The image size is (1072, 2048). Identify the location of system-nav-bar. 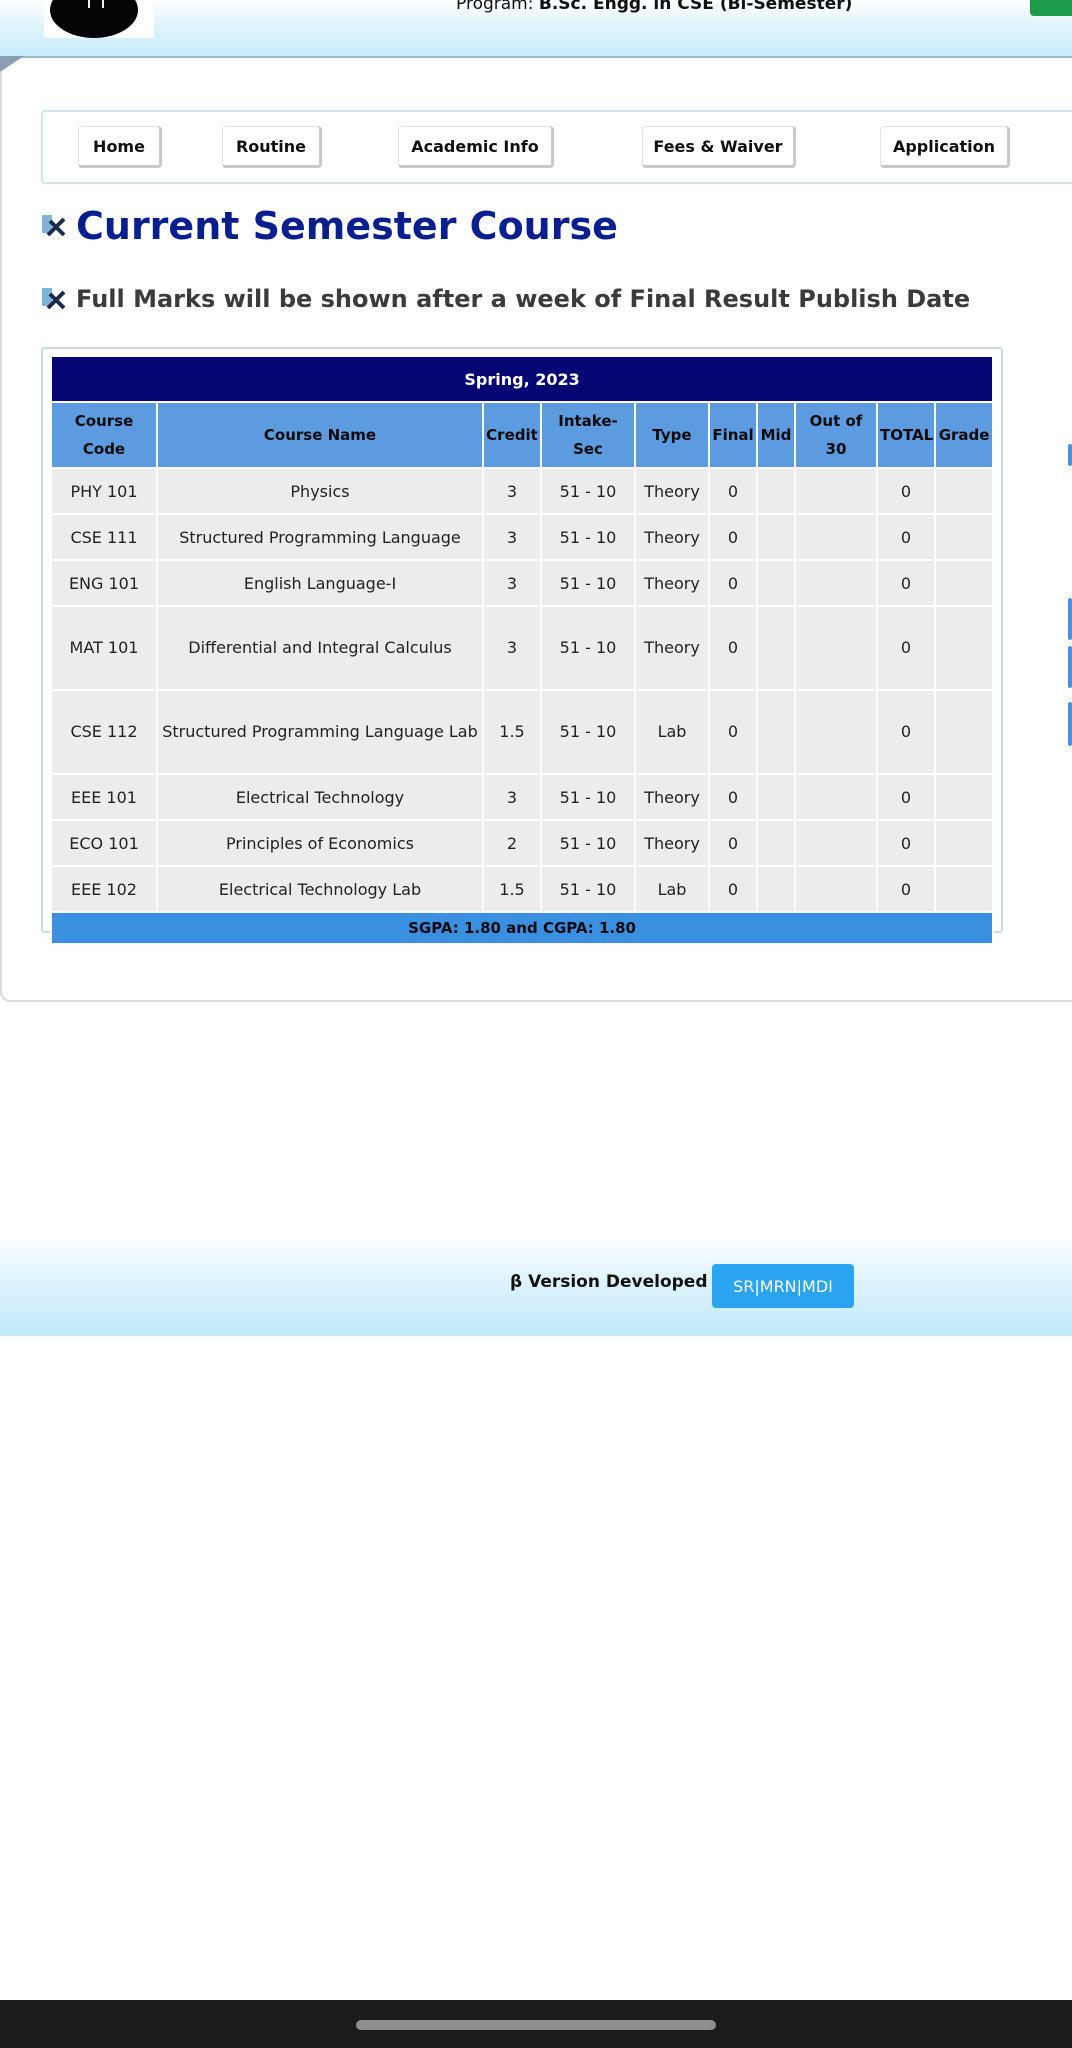
(536, 2024).